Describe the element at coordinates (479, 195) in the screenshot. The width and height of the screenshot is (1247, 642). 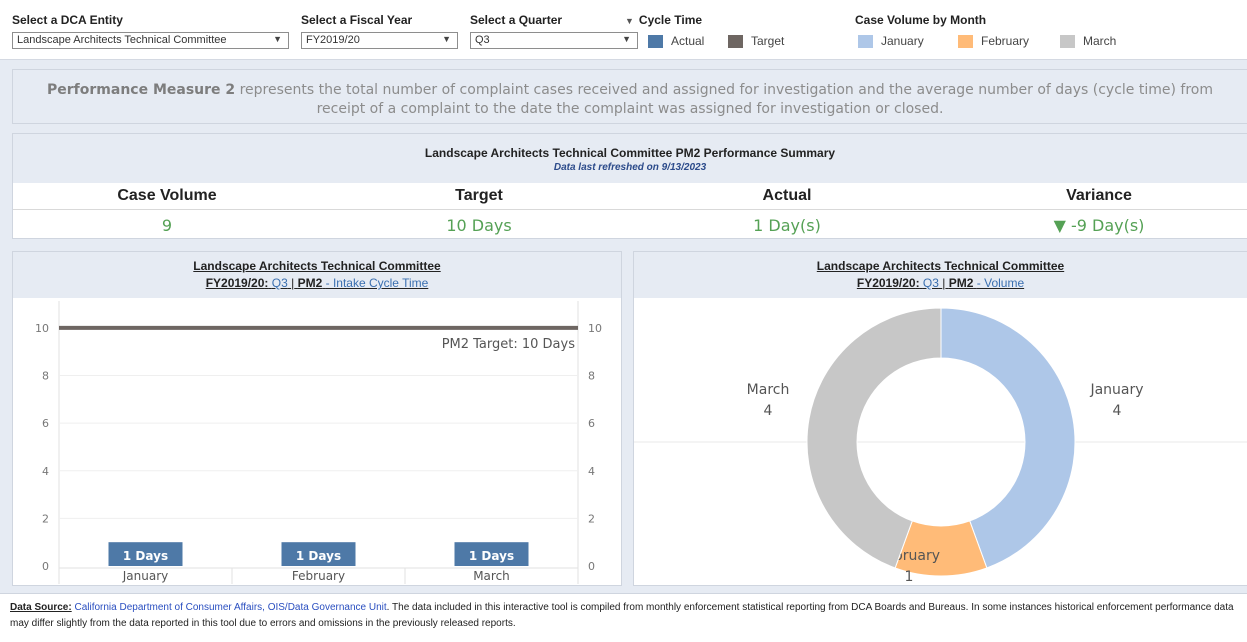
I see `target-header: Target` at that location.